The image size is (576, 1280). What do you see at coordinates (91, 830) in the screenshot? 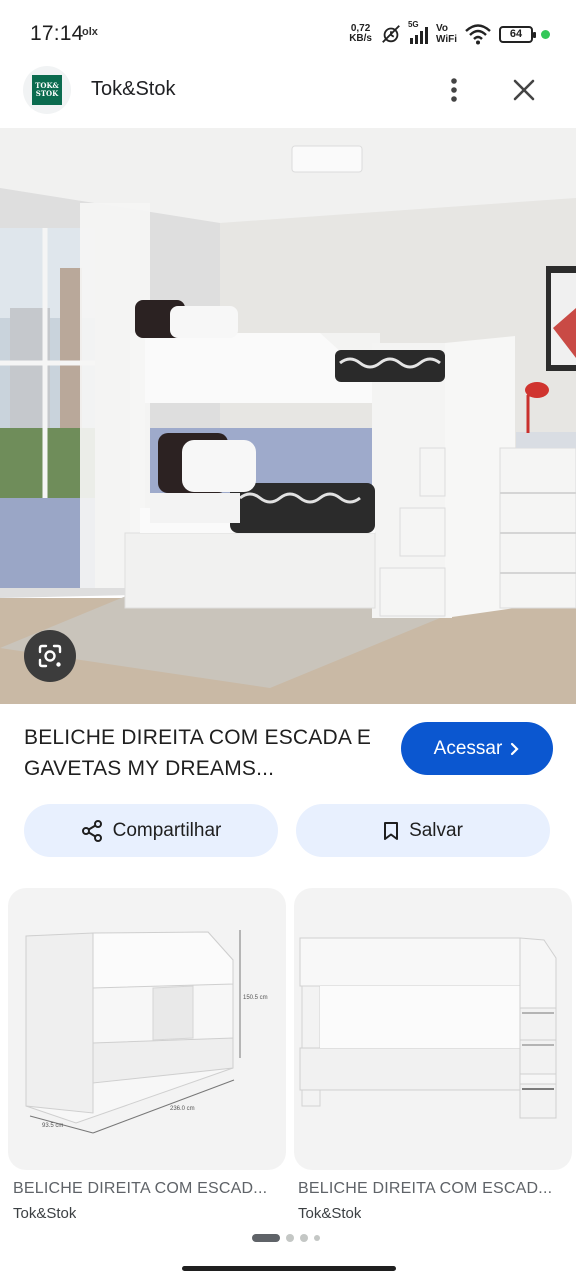
I see `share-icon` at bounding box center [91, 830].